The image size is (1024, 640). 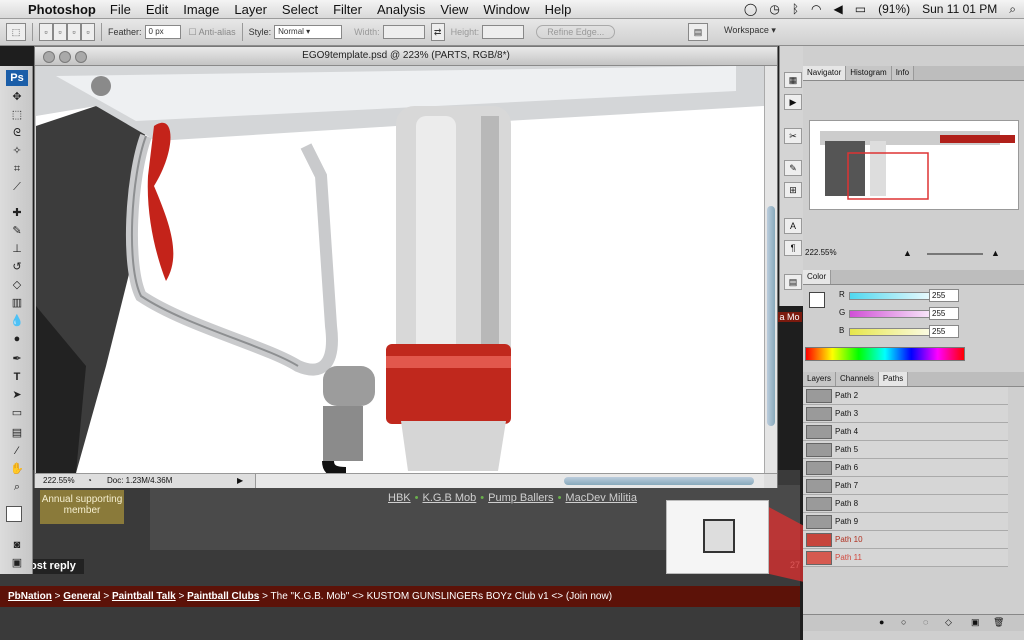 I want to click on path-row: Path 5, so click(x=905, y=450).